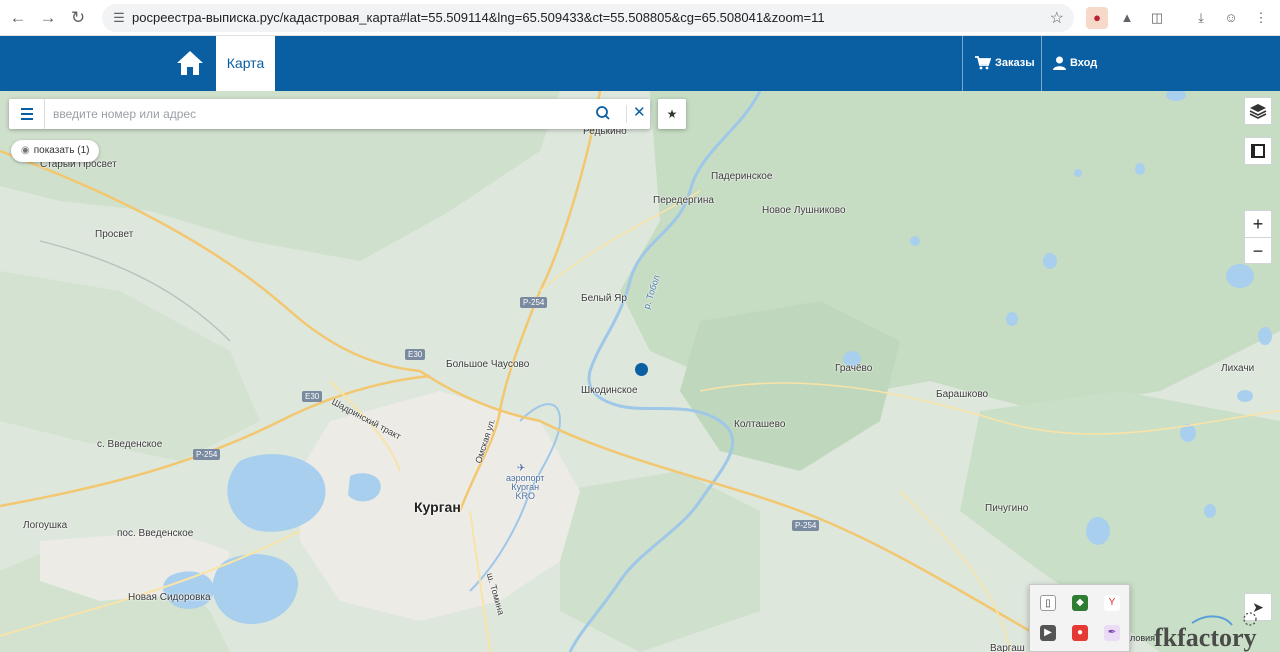  I want to click on zoom-out-button: −, so click(1258, 251).